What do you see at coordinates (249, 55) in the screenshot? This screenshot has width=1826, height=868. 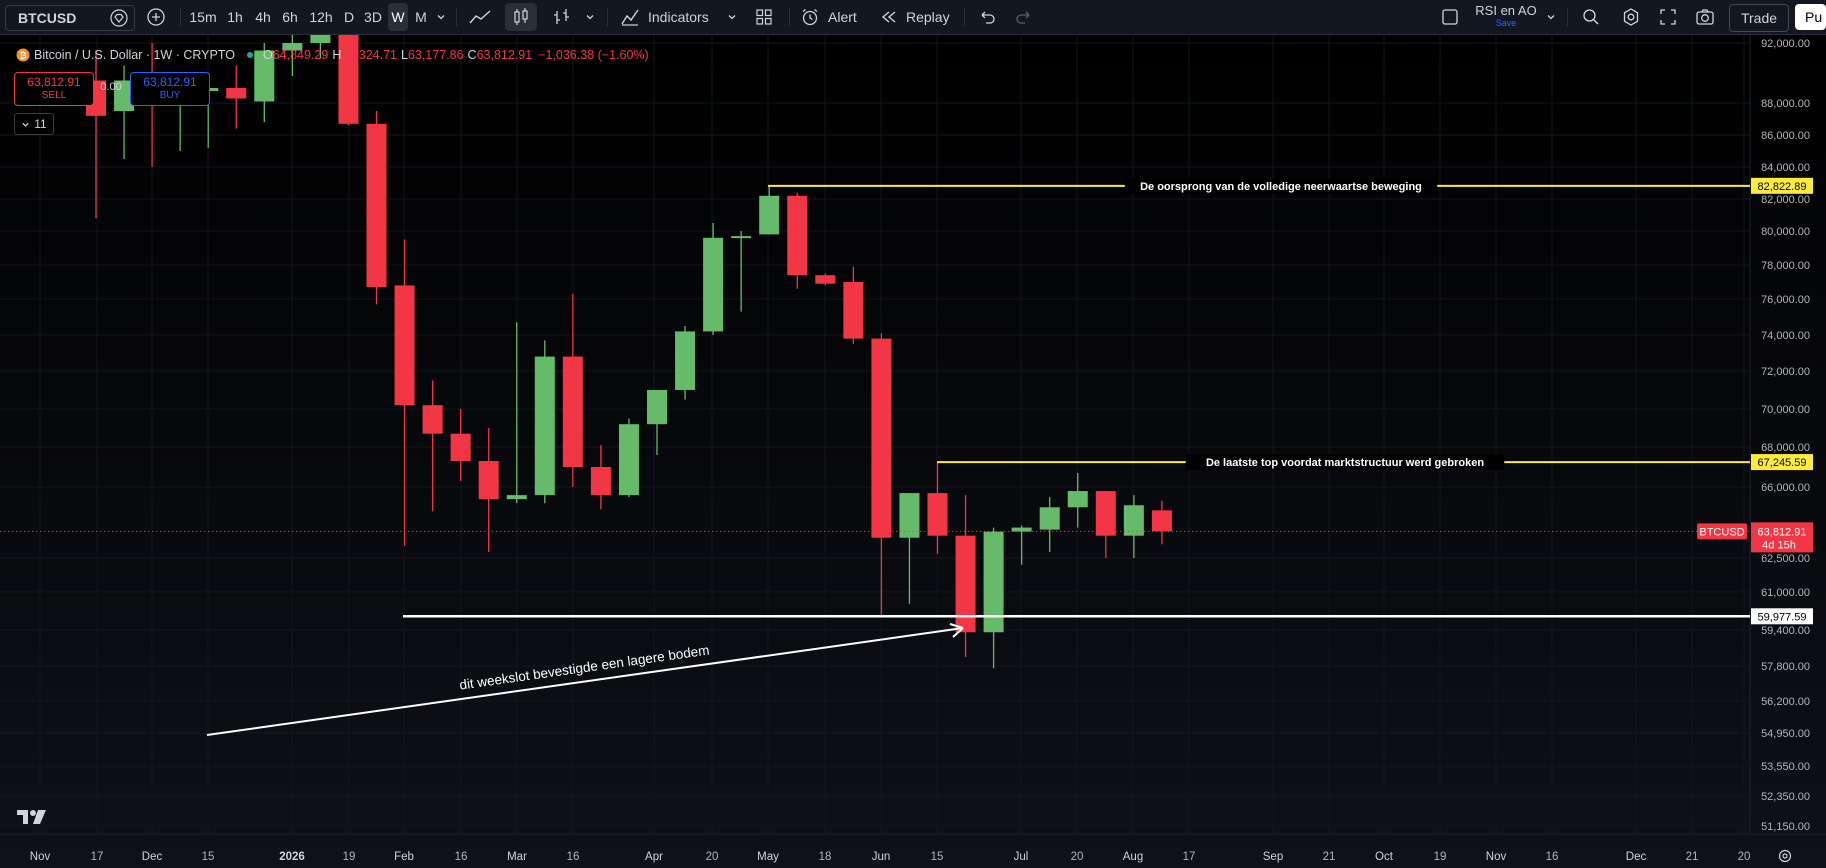 I see `market-status-dot` at bounding box center [249, 55].